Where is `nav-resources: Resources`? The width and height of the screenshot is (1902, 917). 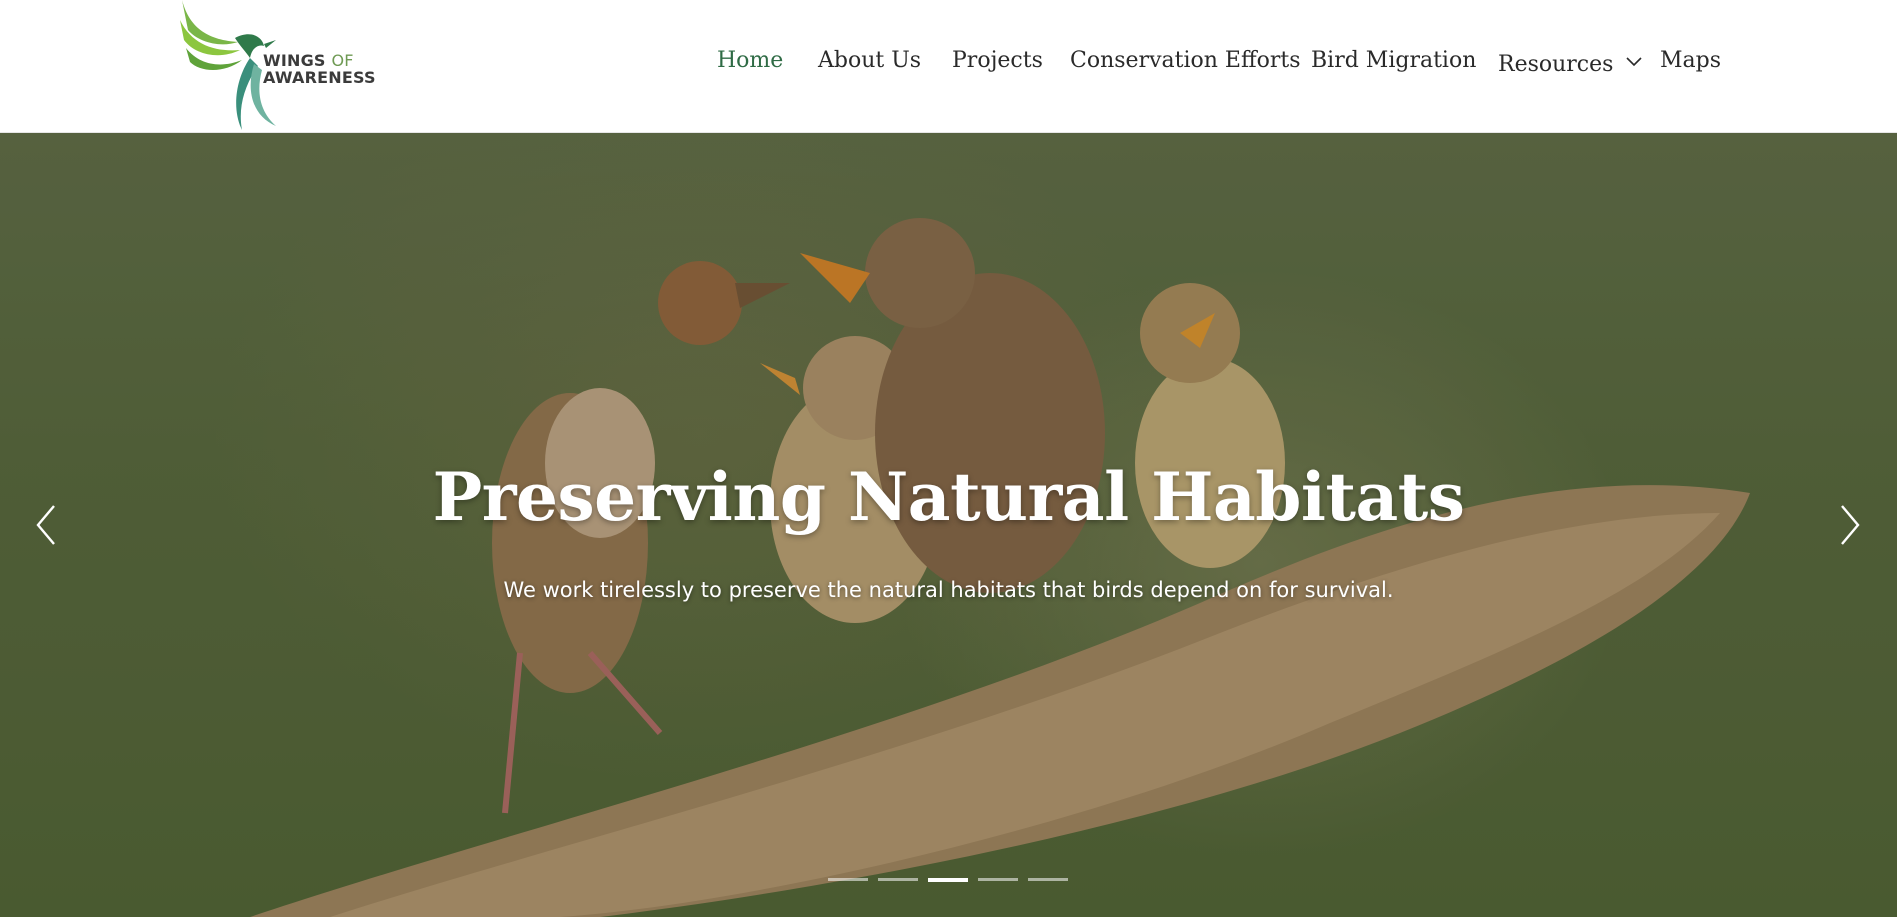 nav-resources: Resources is located at coordinates (1570, 62).